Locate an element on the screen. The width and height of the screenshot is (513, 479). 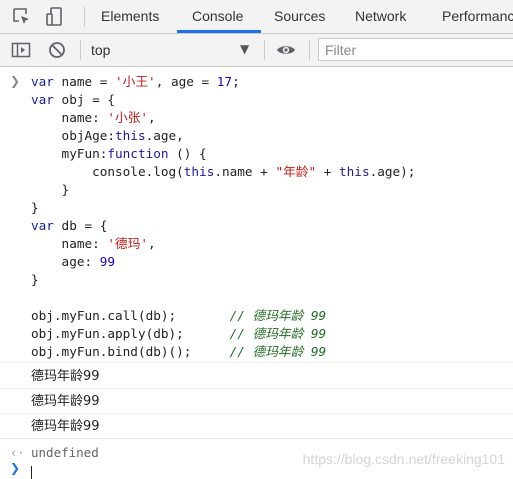
eye-icon is located at coordinates (286, 50).